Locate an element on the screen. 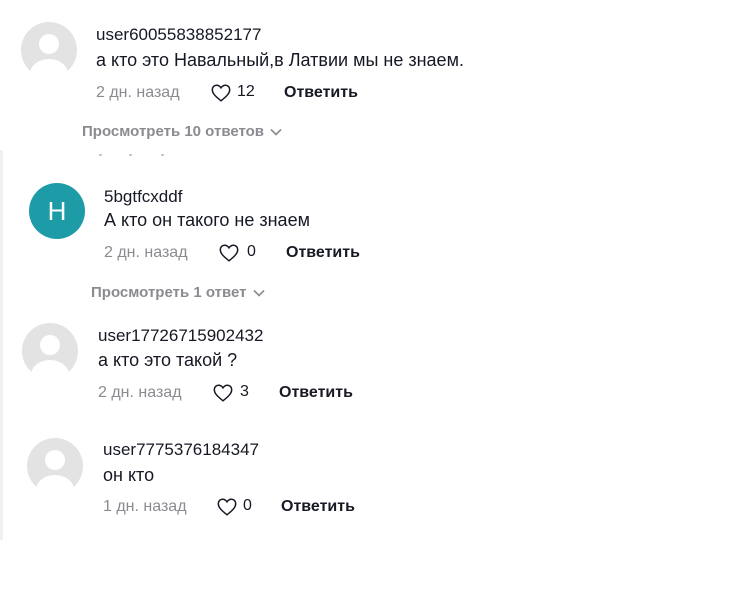 Image resolution: width=732 pixels, height=597 pixels. comment-text: А кто он такого не знаем is located at coordinates (207, 220).